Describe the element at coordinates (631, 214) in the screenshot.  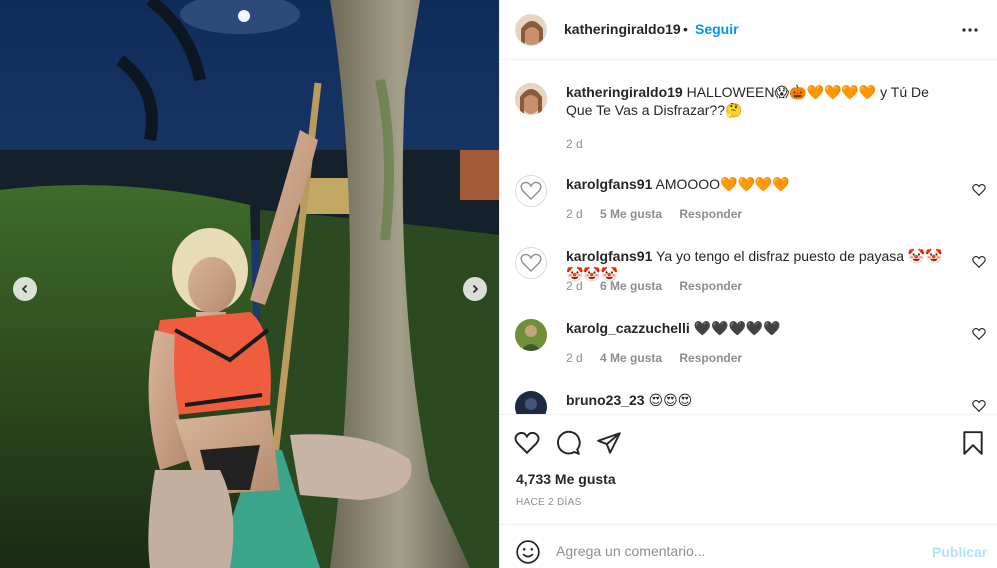
I see `comment-likes: 5 Me gusta` at that location.